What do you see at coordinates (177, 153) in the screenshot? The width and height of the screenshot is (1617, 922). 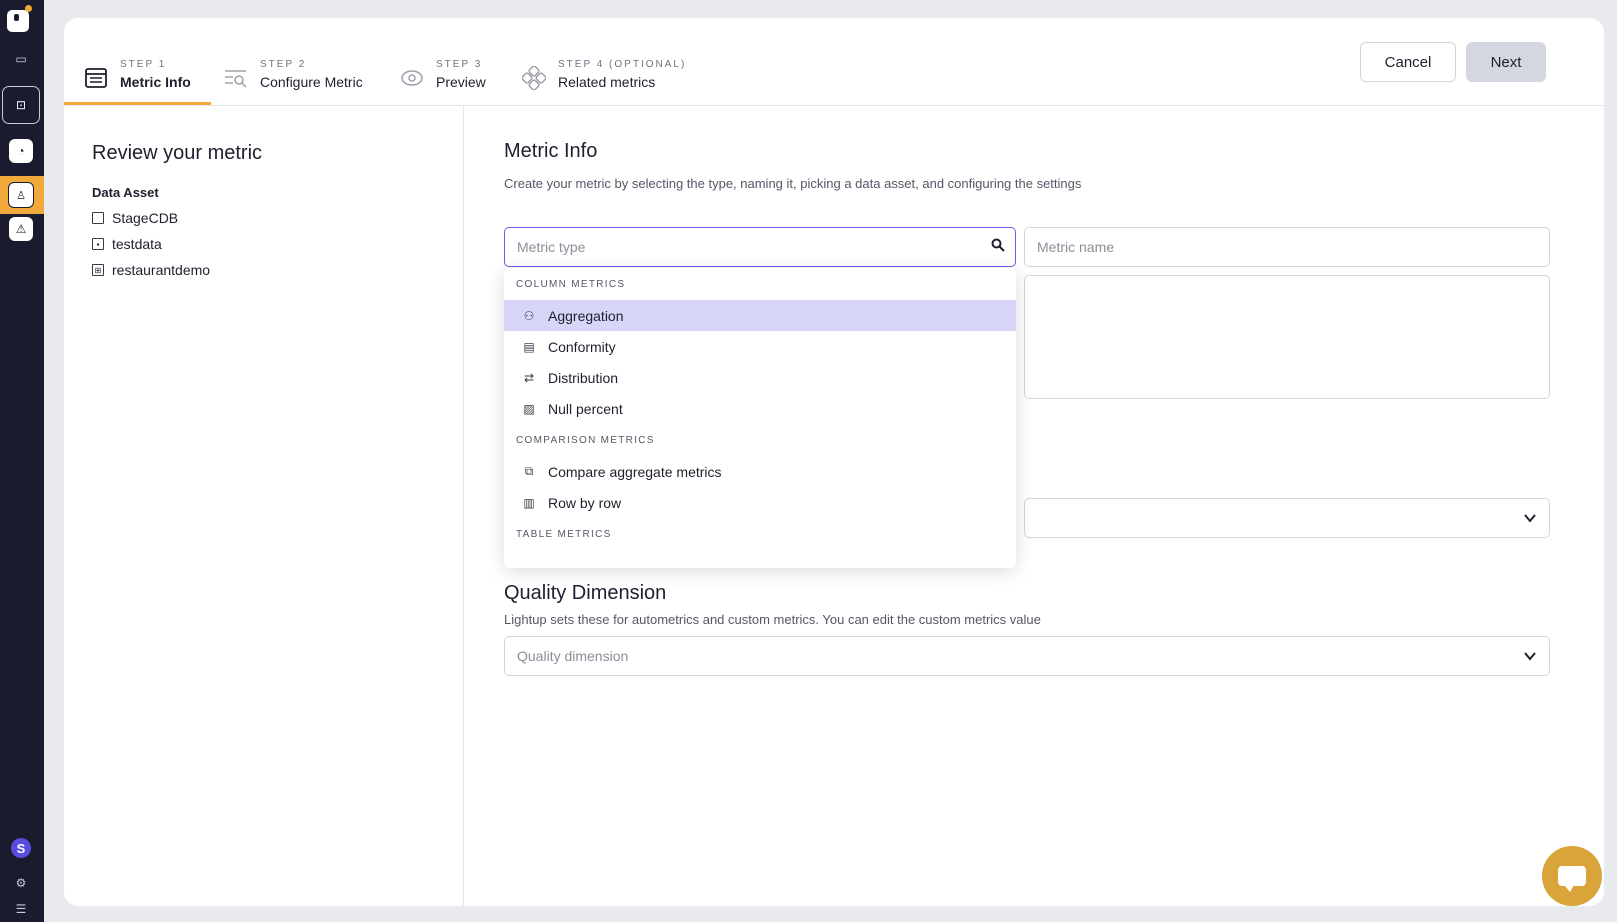 I see `review-title: Review your metric` at bounding box center [177, 153].